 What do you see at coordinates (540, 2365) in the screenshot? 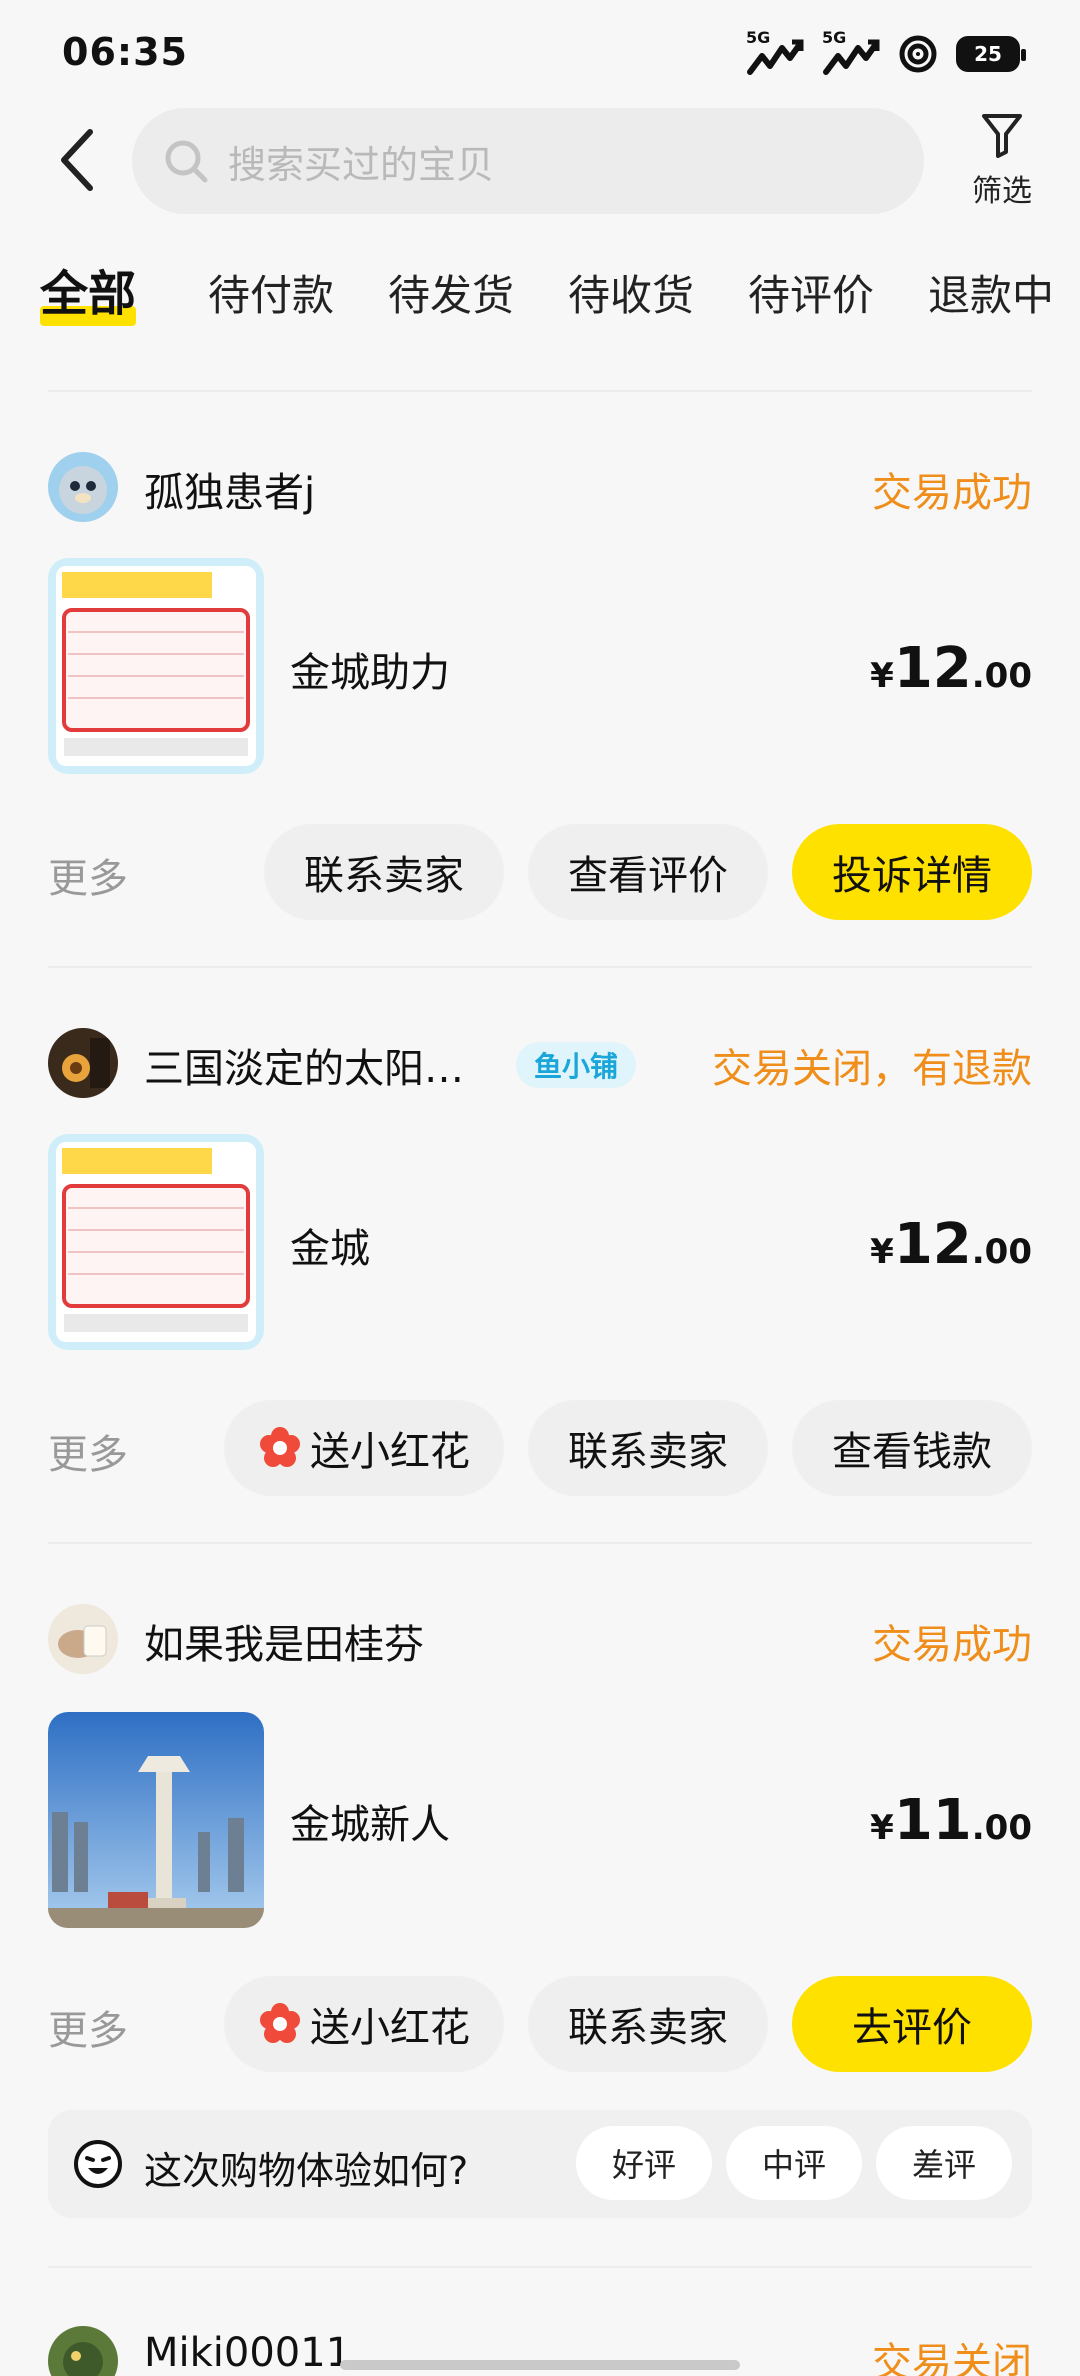
I see `home-indicator` at bounding box center [540, 2365].